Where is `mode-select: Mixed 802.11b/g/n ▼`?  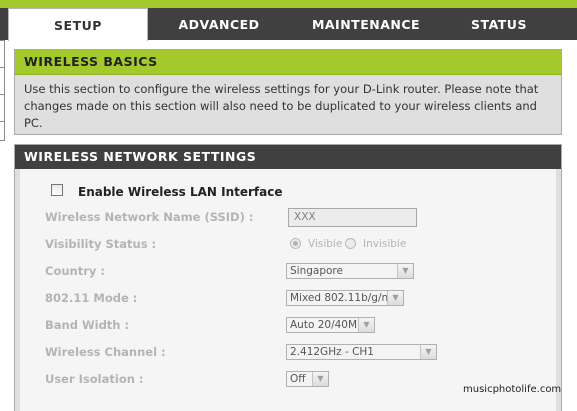 mode-select: Mixed 802.11b/g/n ▼ is located at coordinates (345, 298).